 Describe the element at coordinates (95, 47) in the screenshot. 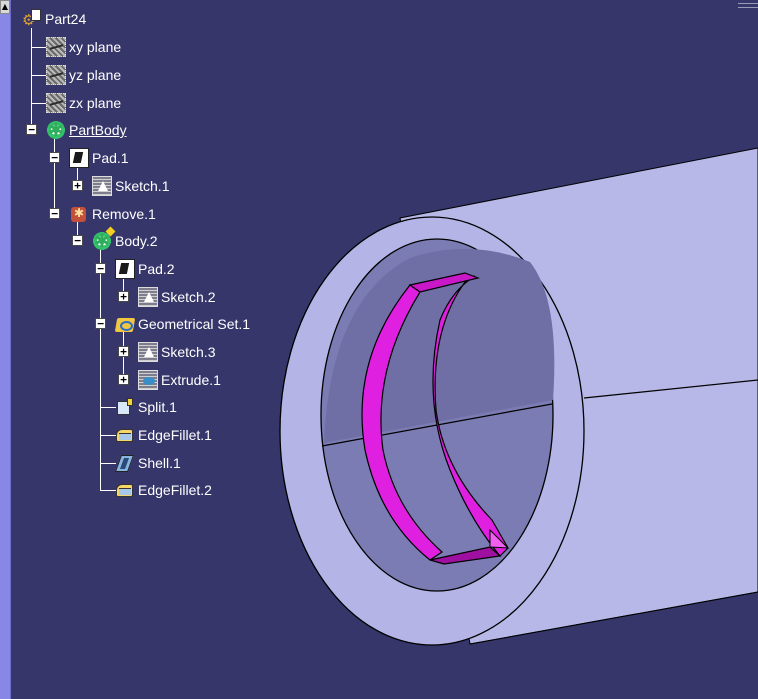

I see `tree-node-label: xy plane` at that location.